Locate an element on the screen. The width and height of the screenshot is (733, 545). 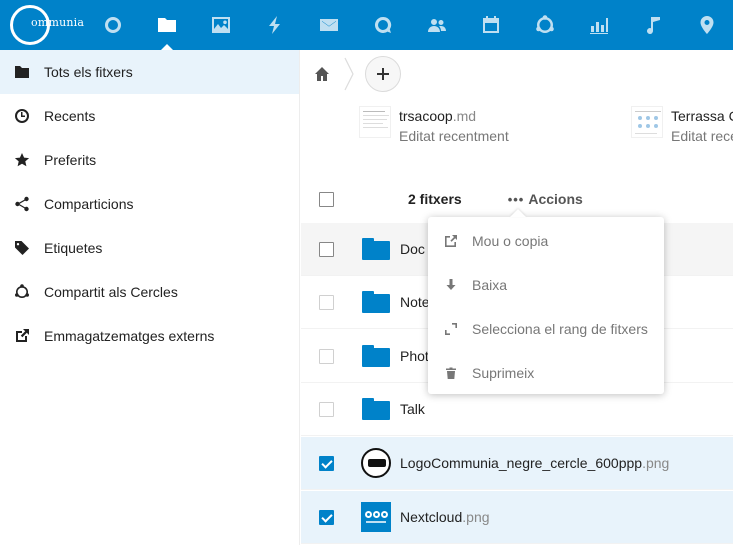
file-name: Nextcloud.png is located at coordinates (445, 517).